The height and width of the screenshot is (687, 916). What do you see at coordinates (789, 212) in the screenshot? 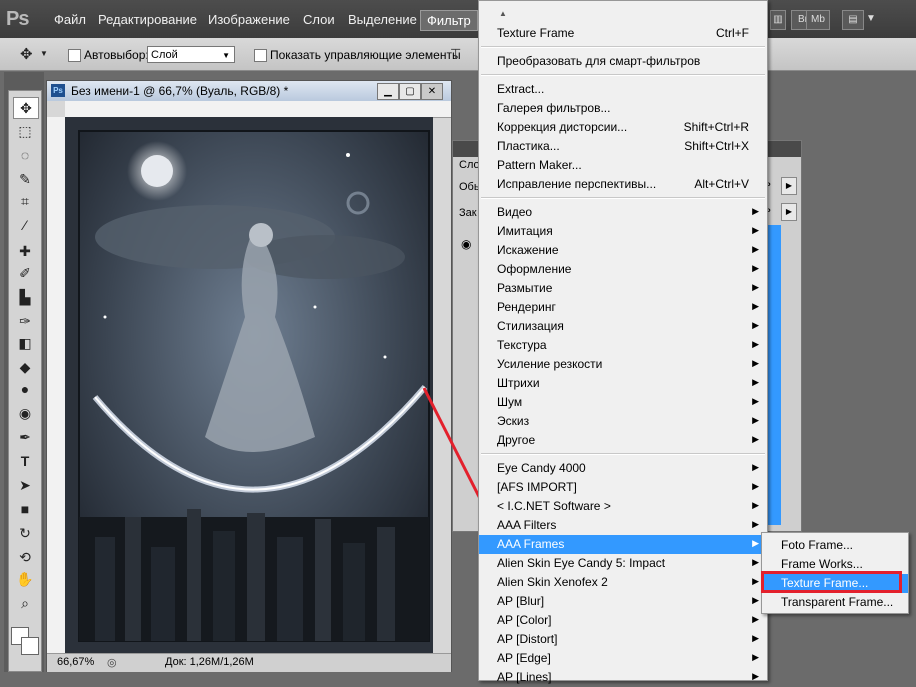
I see `fill-slider-button: ▶` at bounding box center [789, 212].